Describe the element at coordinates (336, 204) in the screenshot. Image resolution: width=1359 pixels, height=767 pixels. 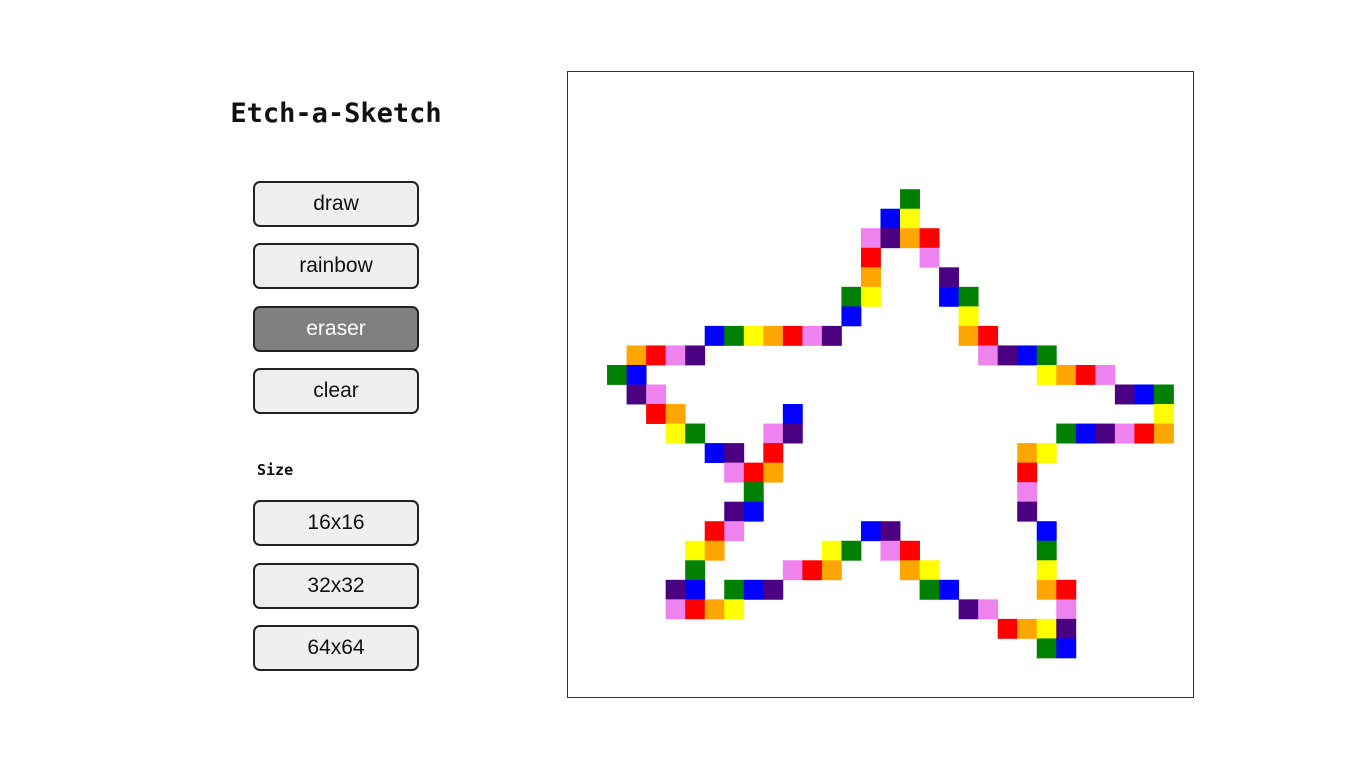
I see `draw-button: draw` at that location.